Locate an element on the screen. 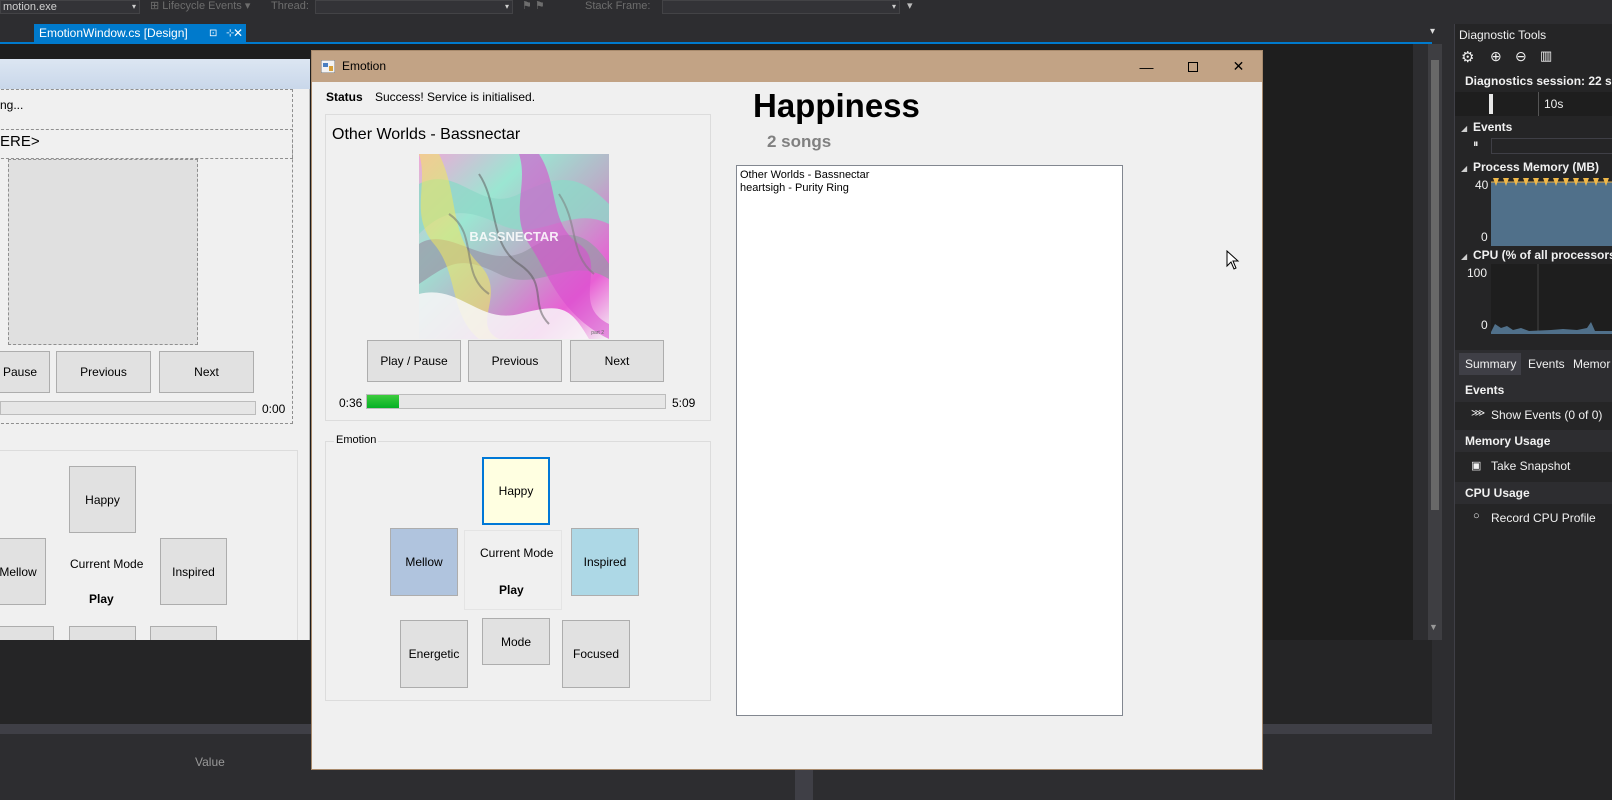 This screenshot has width=1612, height=800. memory-graph is located at coordinates (1551, 211).